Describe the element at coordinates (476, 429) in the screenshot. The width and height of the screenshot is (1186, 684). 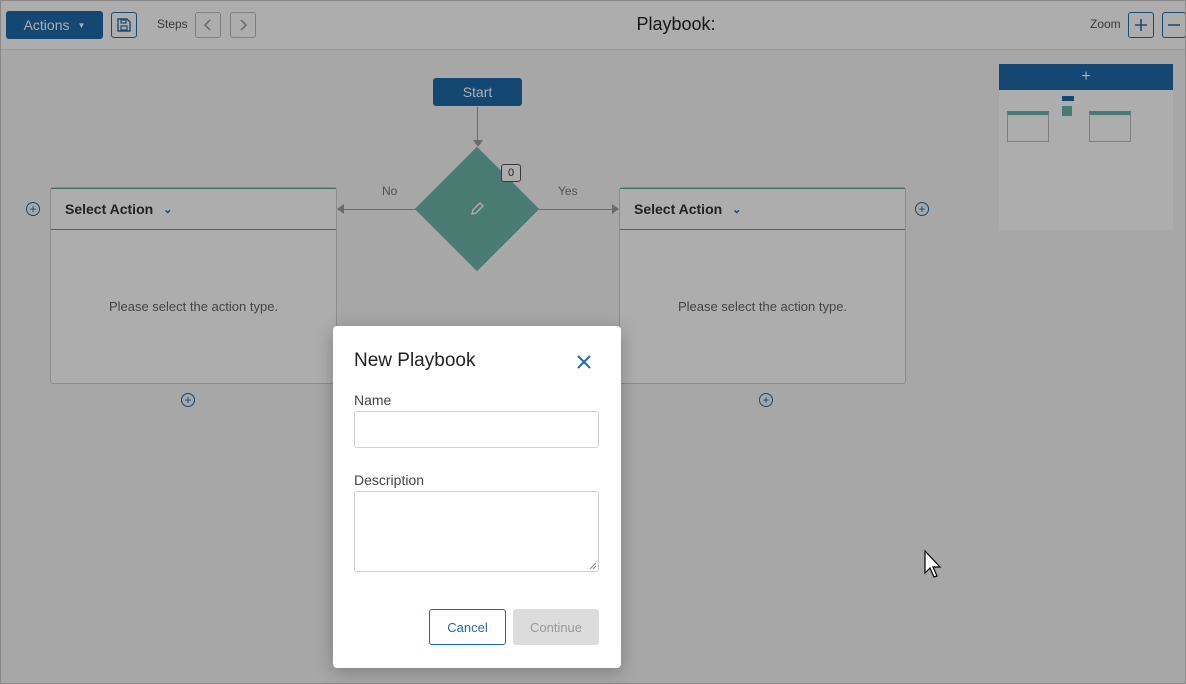
I see `name-input` at that location.